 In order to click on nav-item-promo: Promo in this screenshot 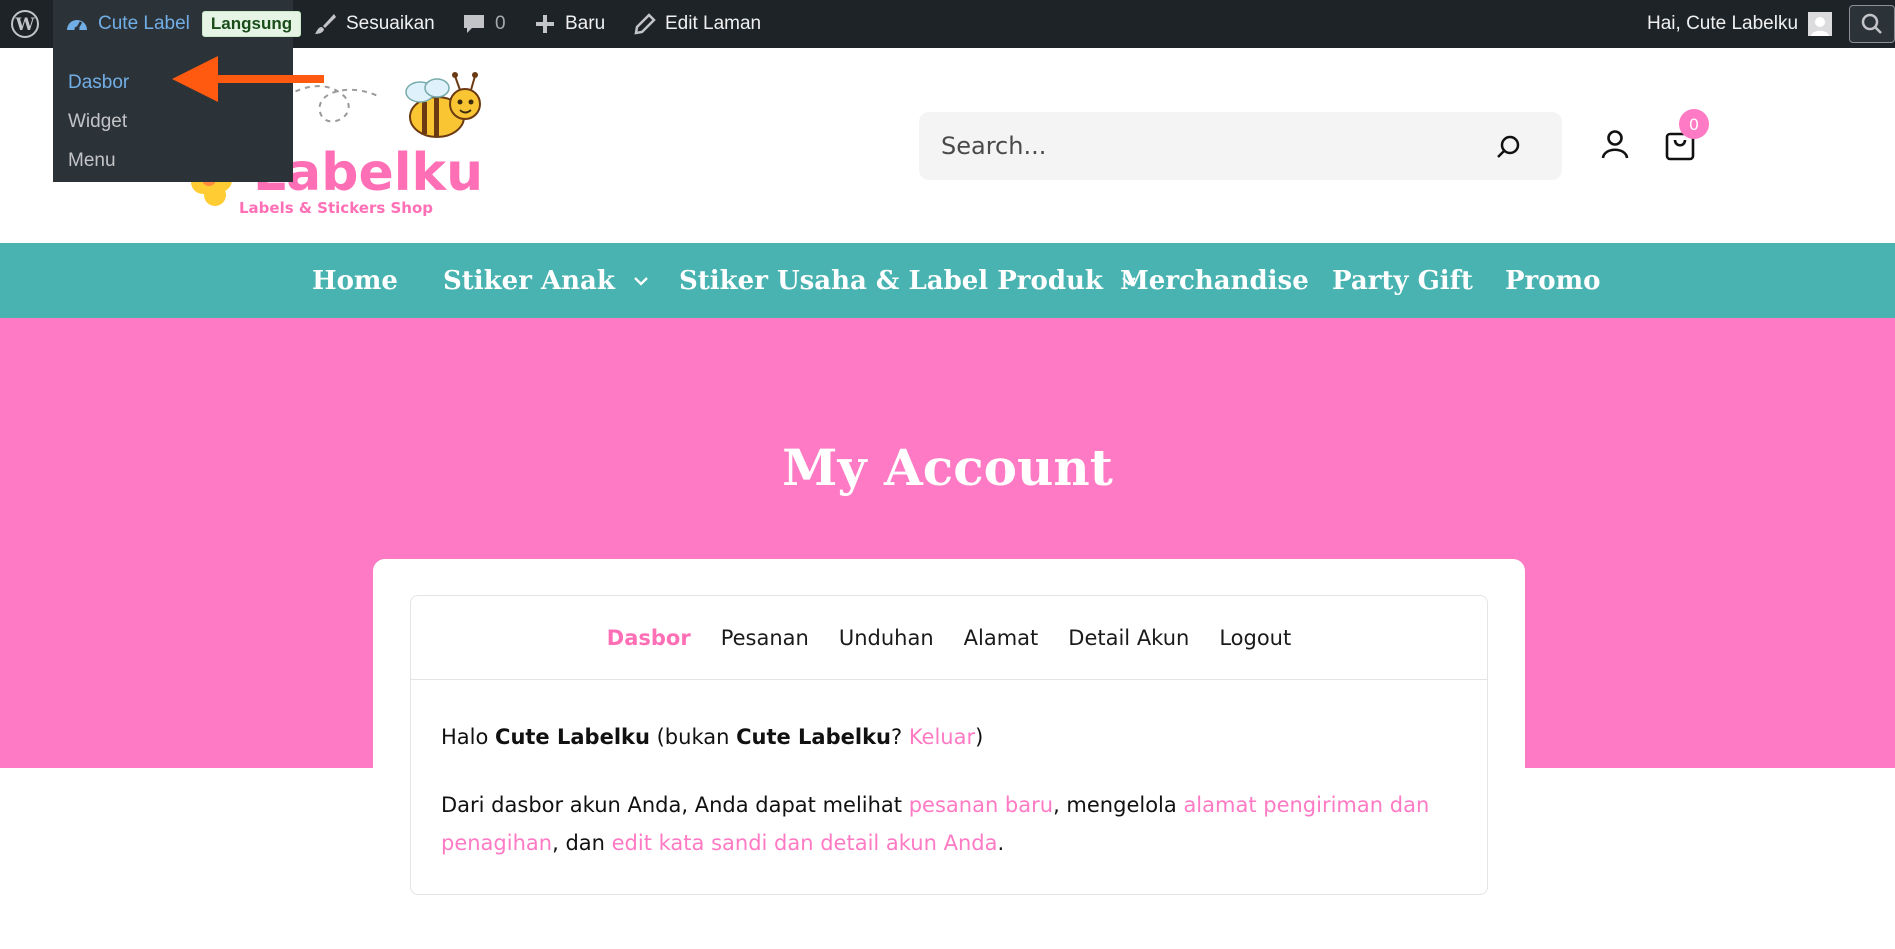, I will do `click(1552, 280)`.